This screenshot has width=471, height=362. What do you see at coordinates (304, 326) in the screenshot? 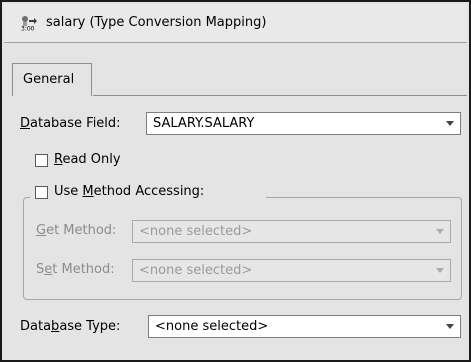
I see `database-type-combo: <none selected>` at bounding box center [304, 326].